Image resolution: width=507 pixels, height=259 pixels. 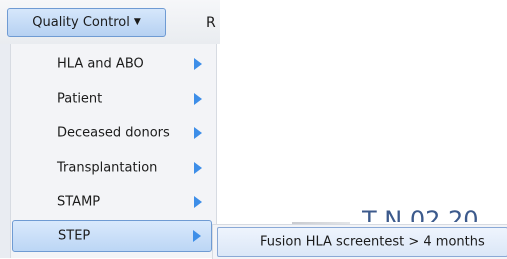 I want to click on menu-bar: Quality Control ▼ R, so click(x=110, y=22).